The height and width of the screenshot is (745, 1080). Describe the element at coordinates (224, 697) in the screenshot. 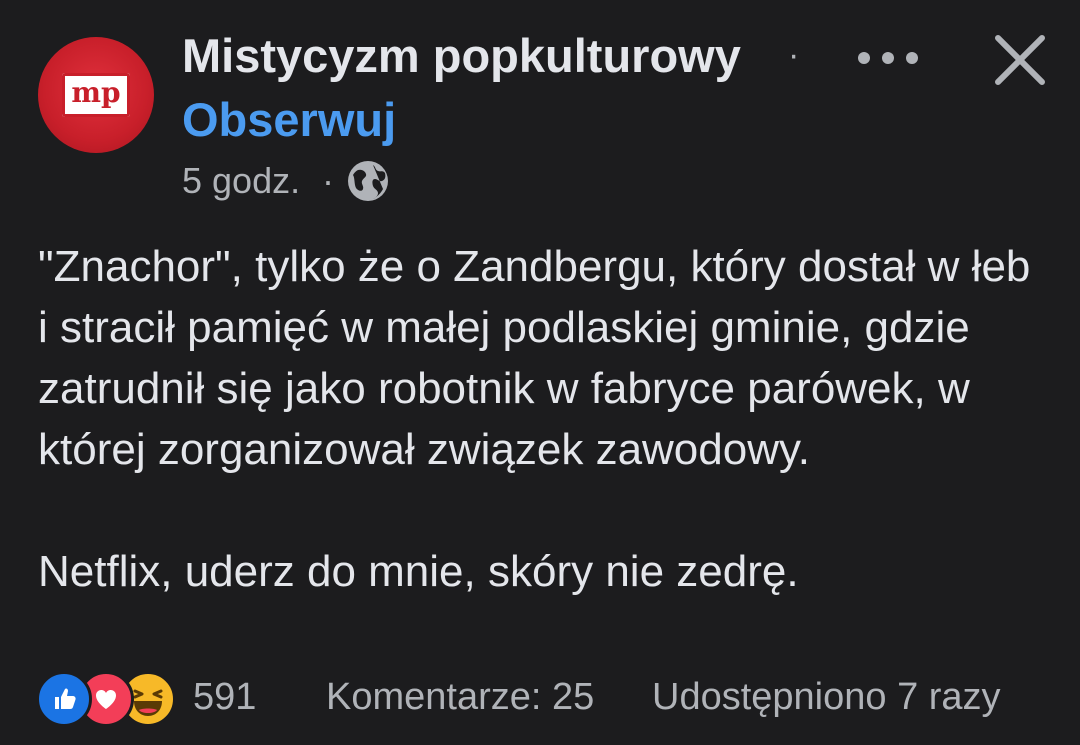

I see `reaction-count: 591` at that location.